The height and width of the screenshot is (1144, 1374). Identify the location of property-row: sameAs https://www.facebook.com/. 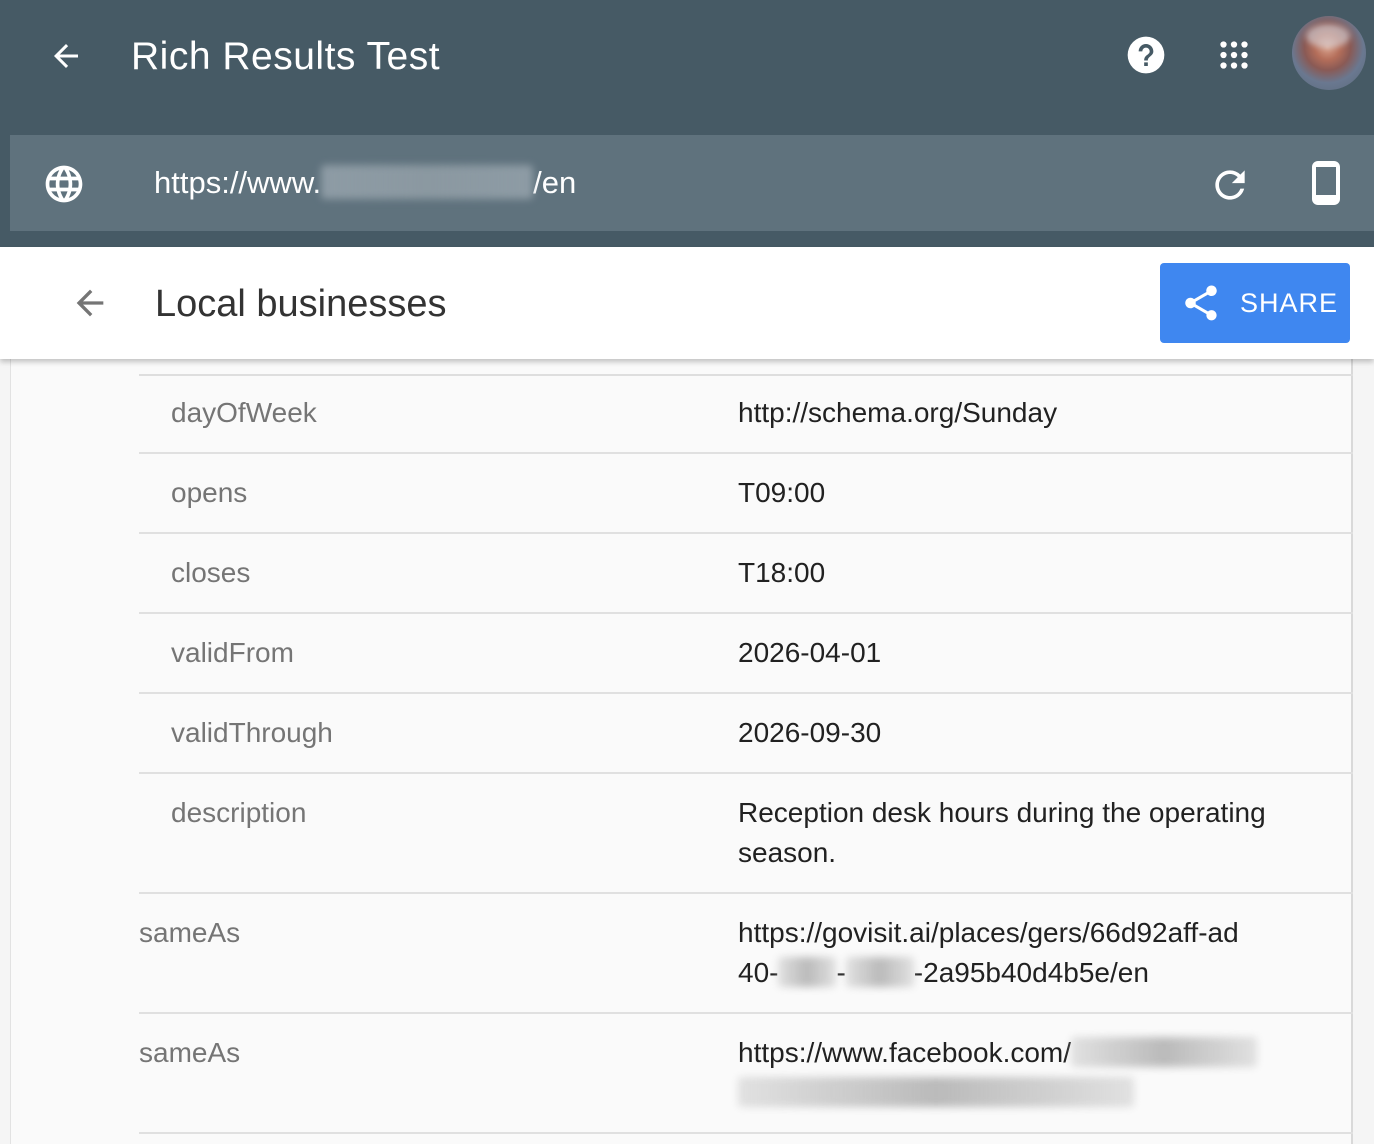
(746, 1074).